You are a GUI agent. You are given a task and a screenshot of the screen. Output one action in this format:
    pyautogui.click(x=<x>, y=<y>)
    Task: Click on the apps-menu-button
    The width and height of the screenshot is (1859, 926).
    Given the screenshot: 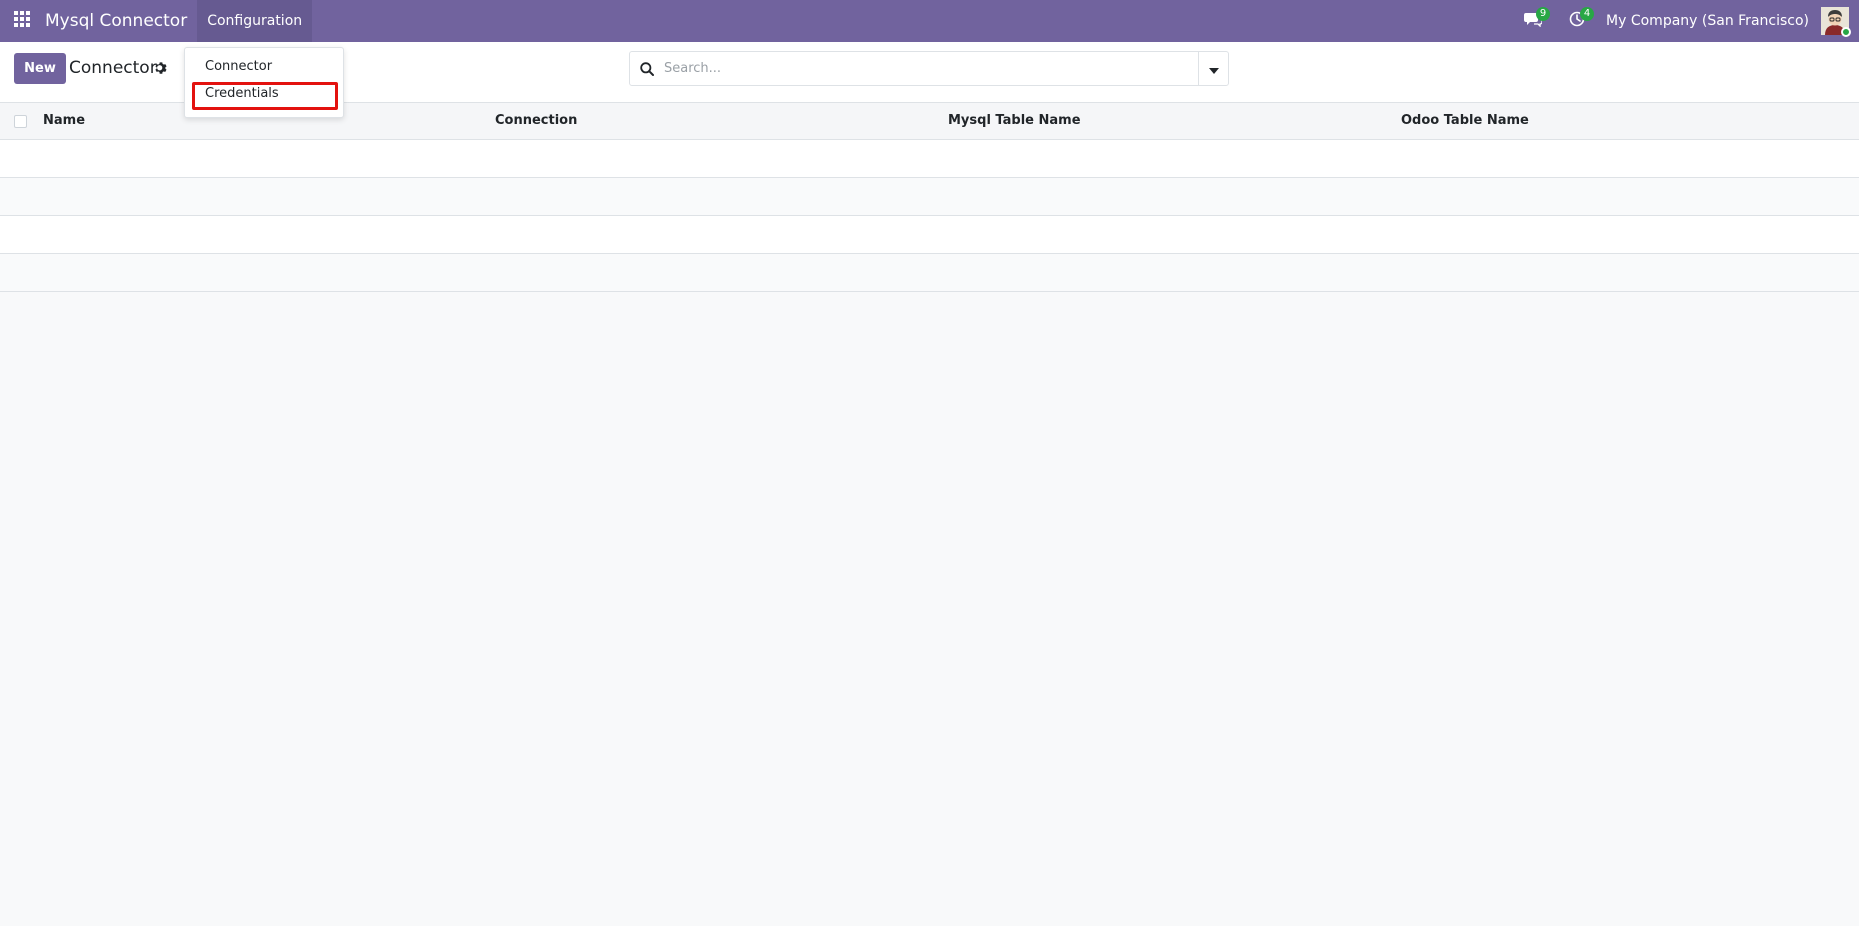 What is the action you would take?
    pyautogui.click(x=22, y=21)
    